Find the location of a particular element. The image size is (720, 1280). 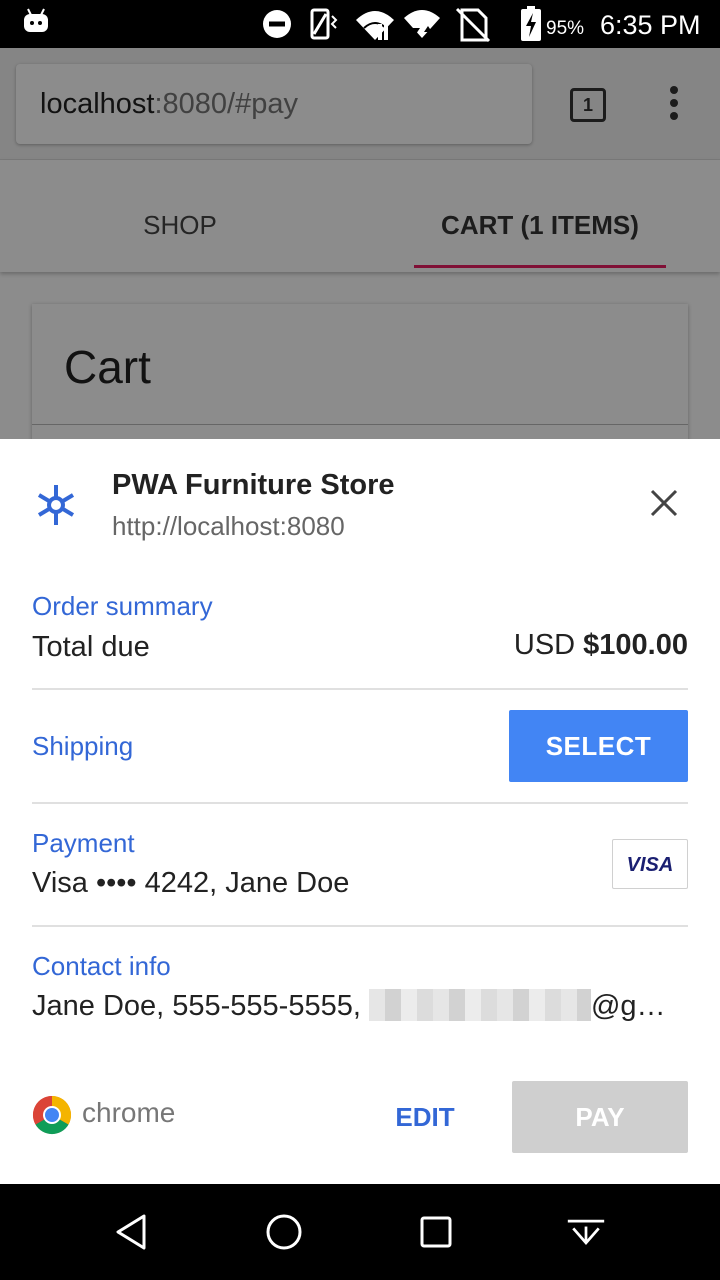

signal-icon is located at coordinates (375, 25).